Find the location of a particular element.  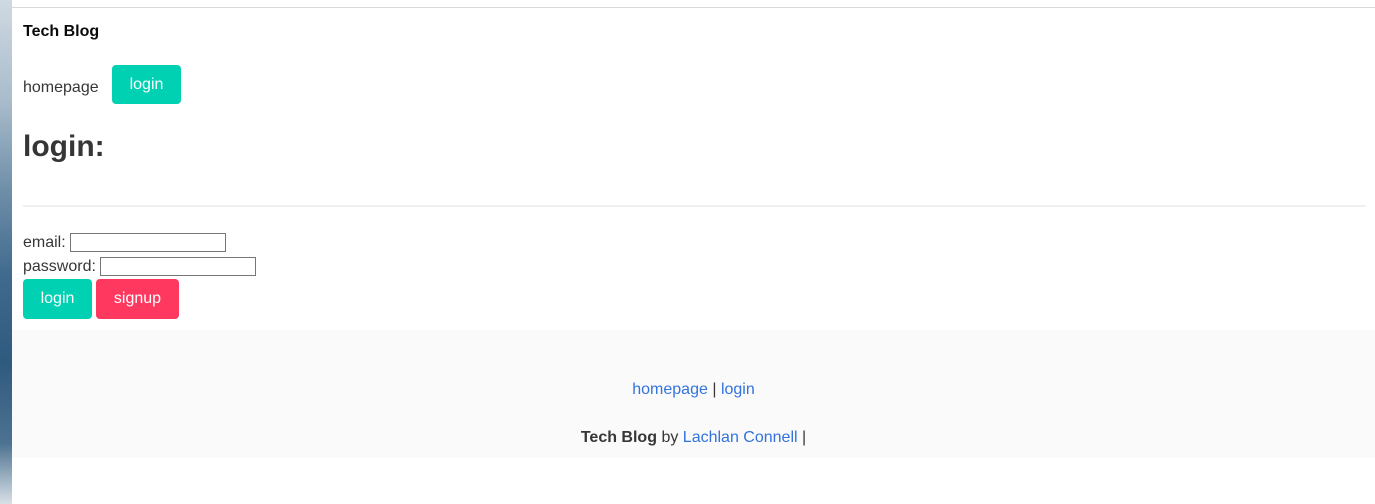

nav-login-button: login is located at coordinates (146, 84).